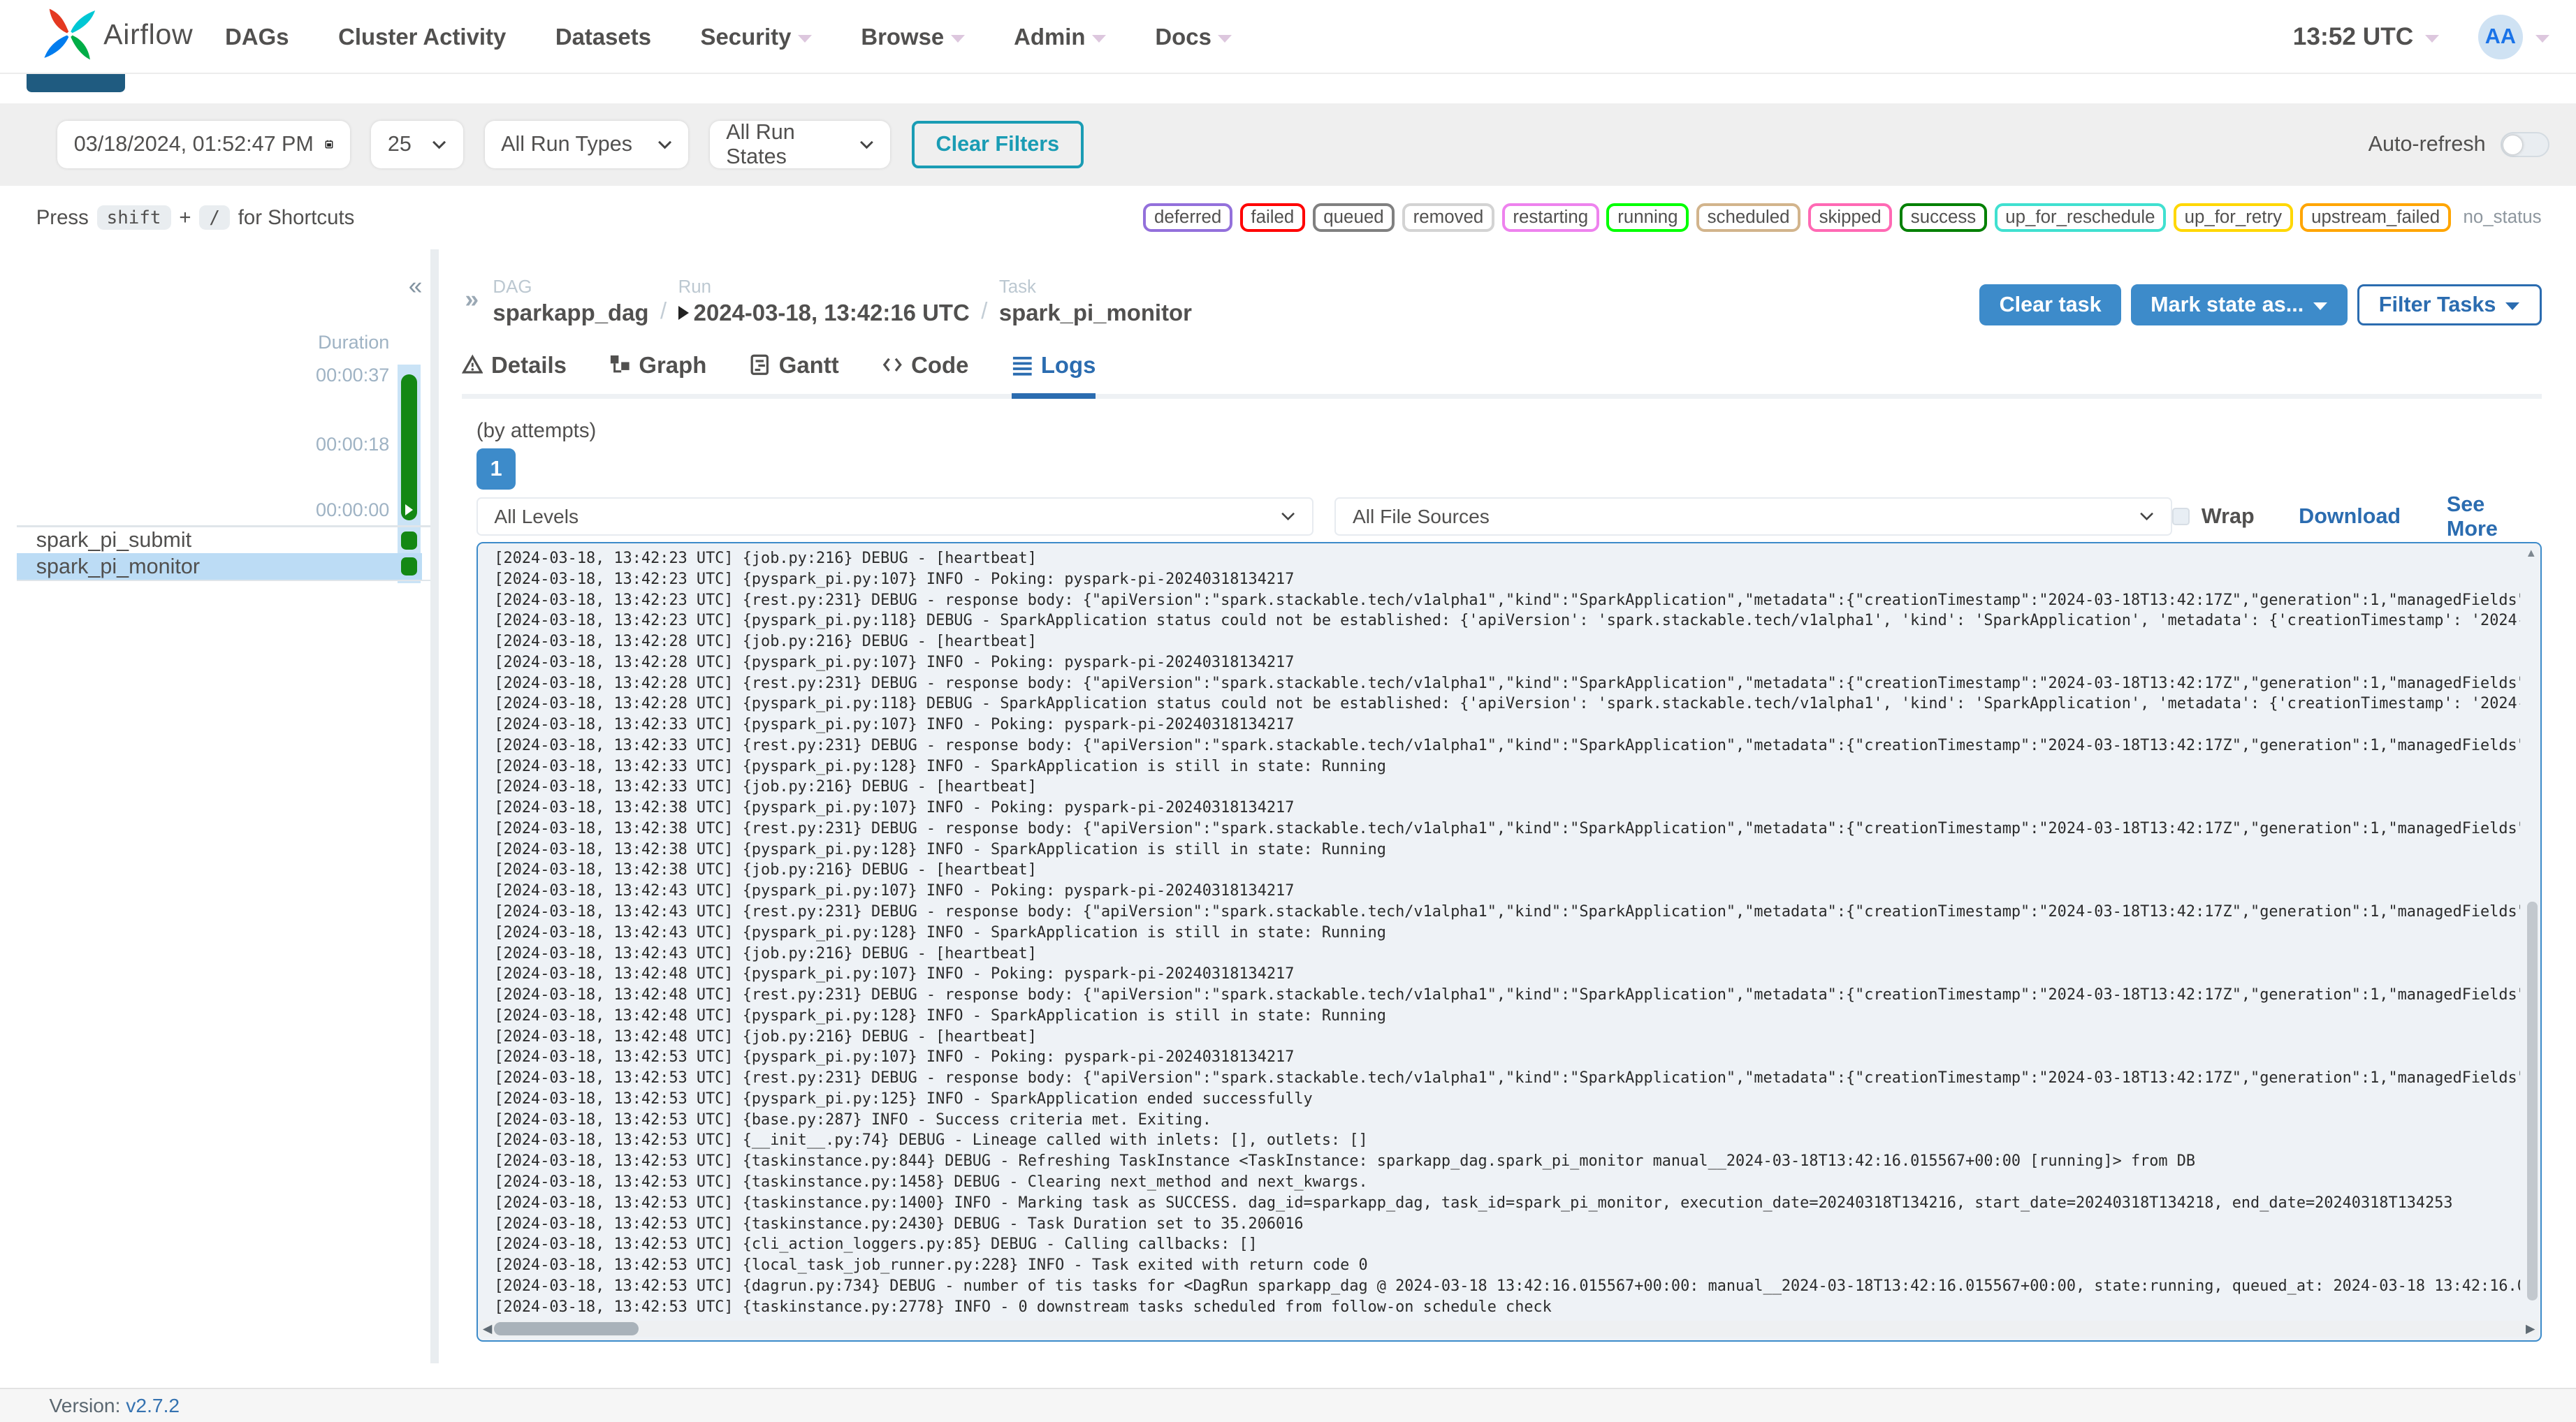 The width and height of the screenshot is (2576, 1422). I want to click on state-badge: failed, so click(1272, 217).